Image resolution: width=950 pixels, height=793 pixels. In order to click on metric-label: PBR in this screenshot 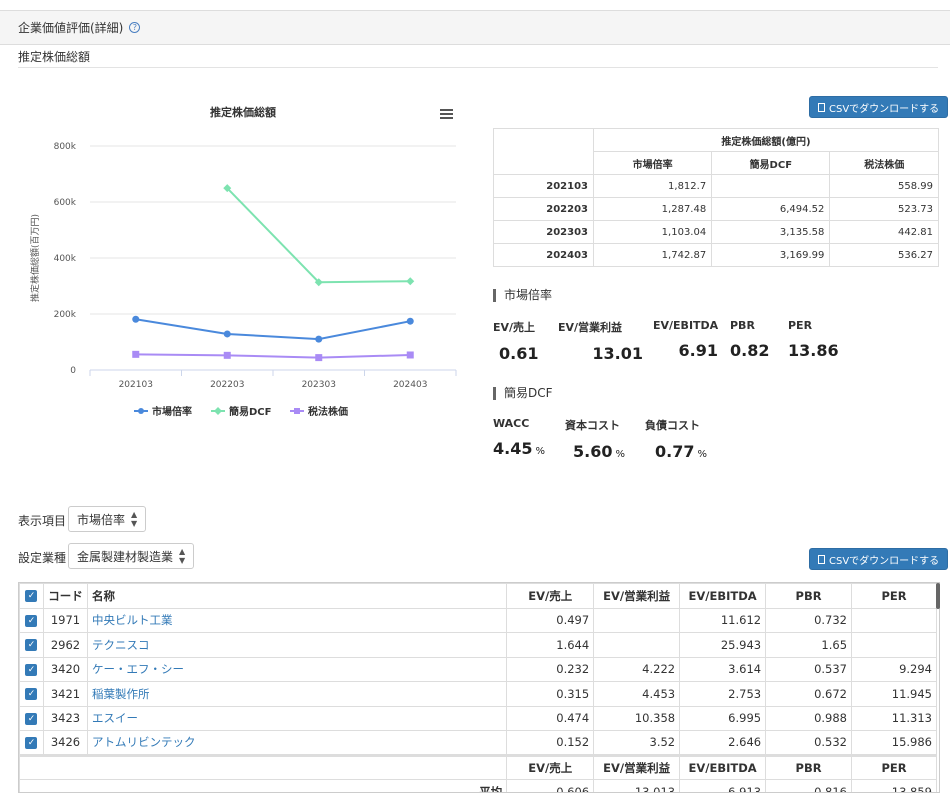, I will do `click(742, 325)`.